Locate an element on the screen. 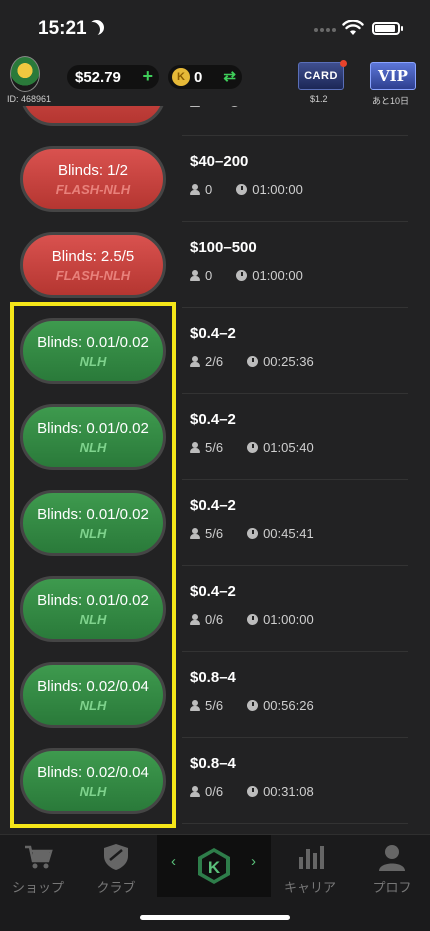  svg-text: K is located at coordinates (214, 867).